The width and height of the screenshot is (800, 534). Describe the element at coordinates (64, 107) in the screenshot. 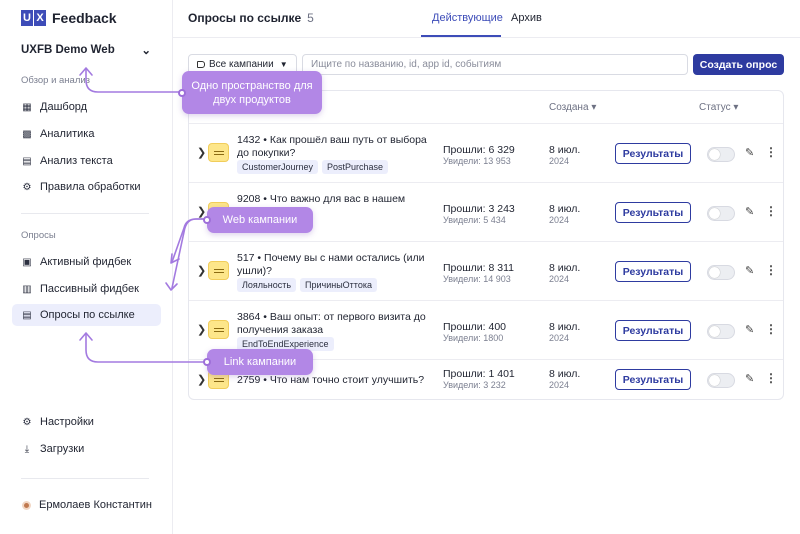

I see `sidebar-item-label: Дашборд` at that location.